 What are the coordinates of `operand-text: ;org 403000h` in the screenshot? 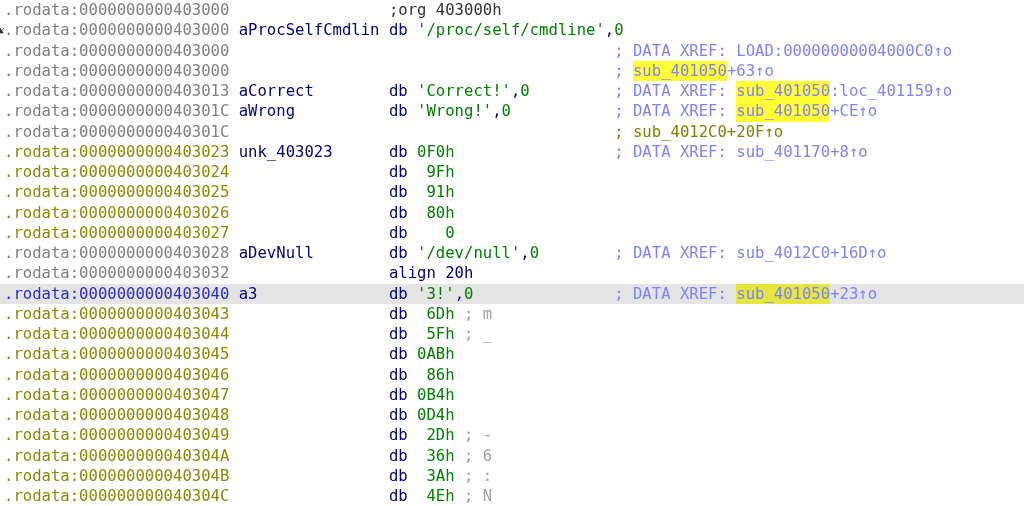 It's located at (445, 10).